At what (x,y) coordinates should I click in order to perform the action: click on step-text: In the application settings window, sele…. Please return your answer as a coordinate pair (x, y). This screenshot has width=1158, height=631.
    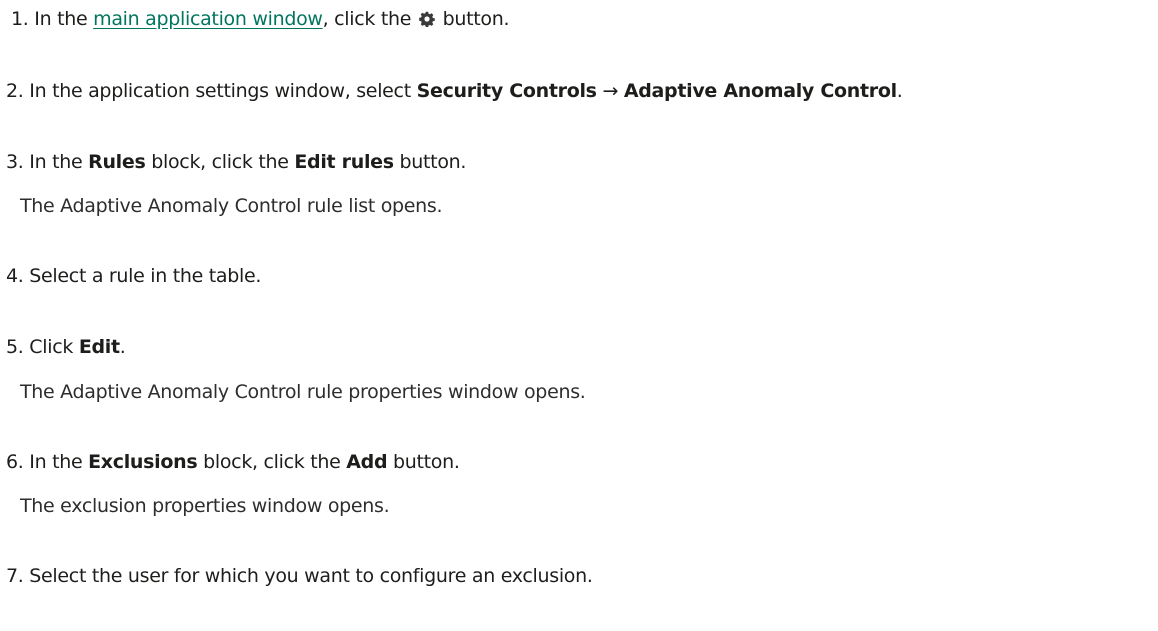
    Looking at the image, I should click on (220, 91).